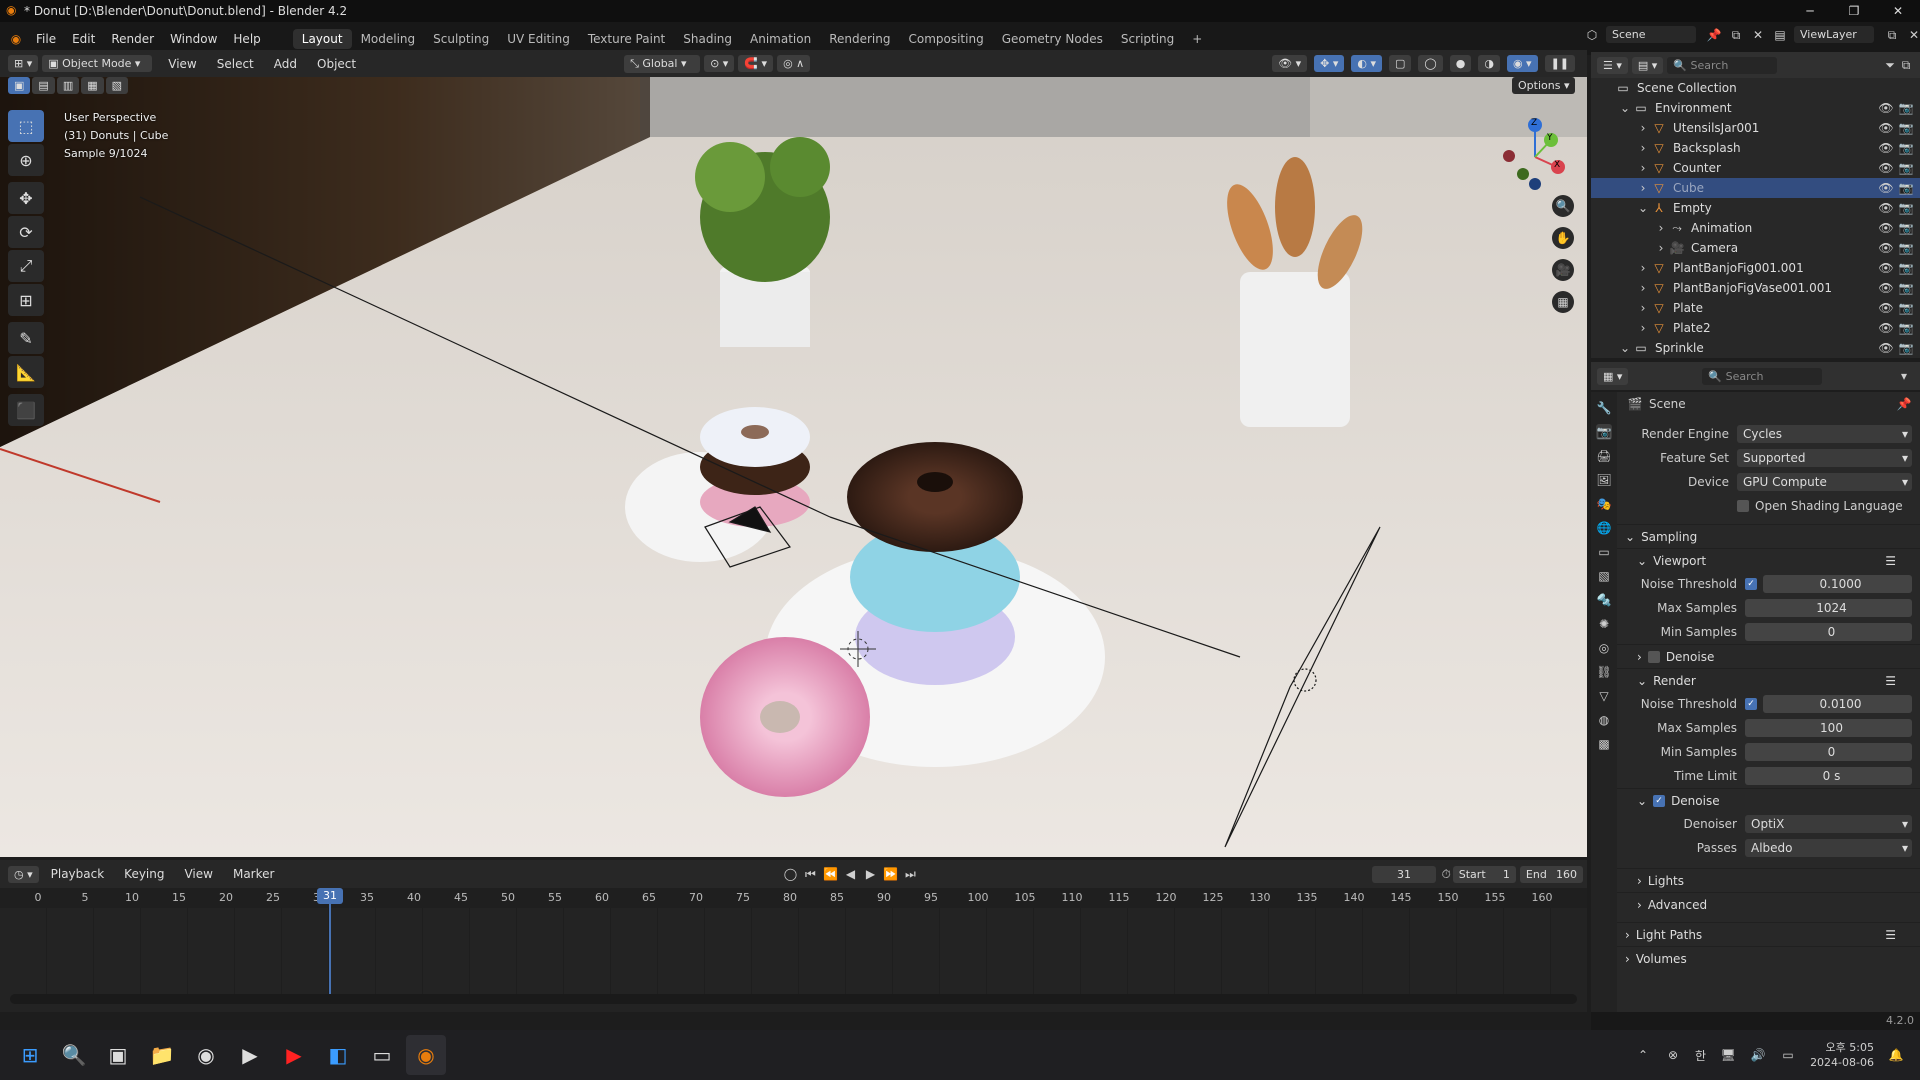 The image size is (1920, 1080). What do you see at coordinates (1604, 648) in the screenshot?
I see `physics-tab-icon: ◎` at bounding box center [1604, 648].